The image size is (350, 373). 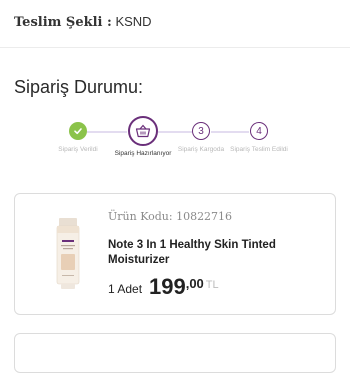 I want to click on check-icon, so click(x=78, y=131).